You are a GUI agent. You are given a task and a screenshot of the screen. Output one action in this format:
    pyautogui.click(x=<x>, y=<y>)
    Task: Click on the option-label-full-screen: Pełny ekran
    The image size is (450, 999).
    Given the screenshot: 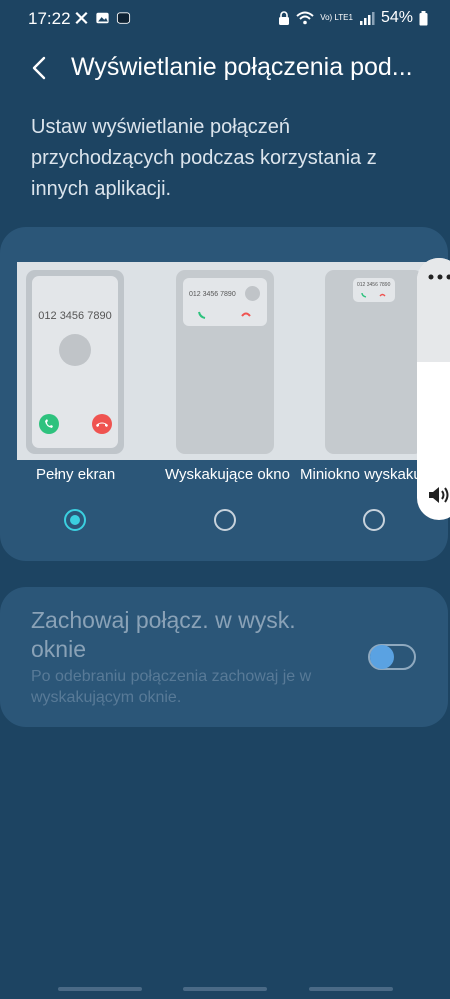 What is the action you would take?
    pyautogui.click(x=75, y=474)
    